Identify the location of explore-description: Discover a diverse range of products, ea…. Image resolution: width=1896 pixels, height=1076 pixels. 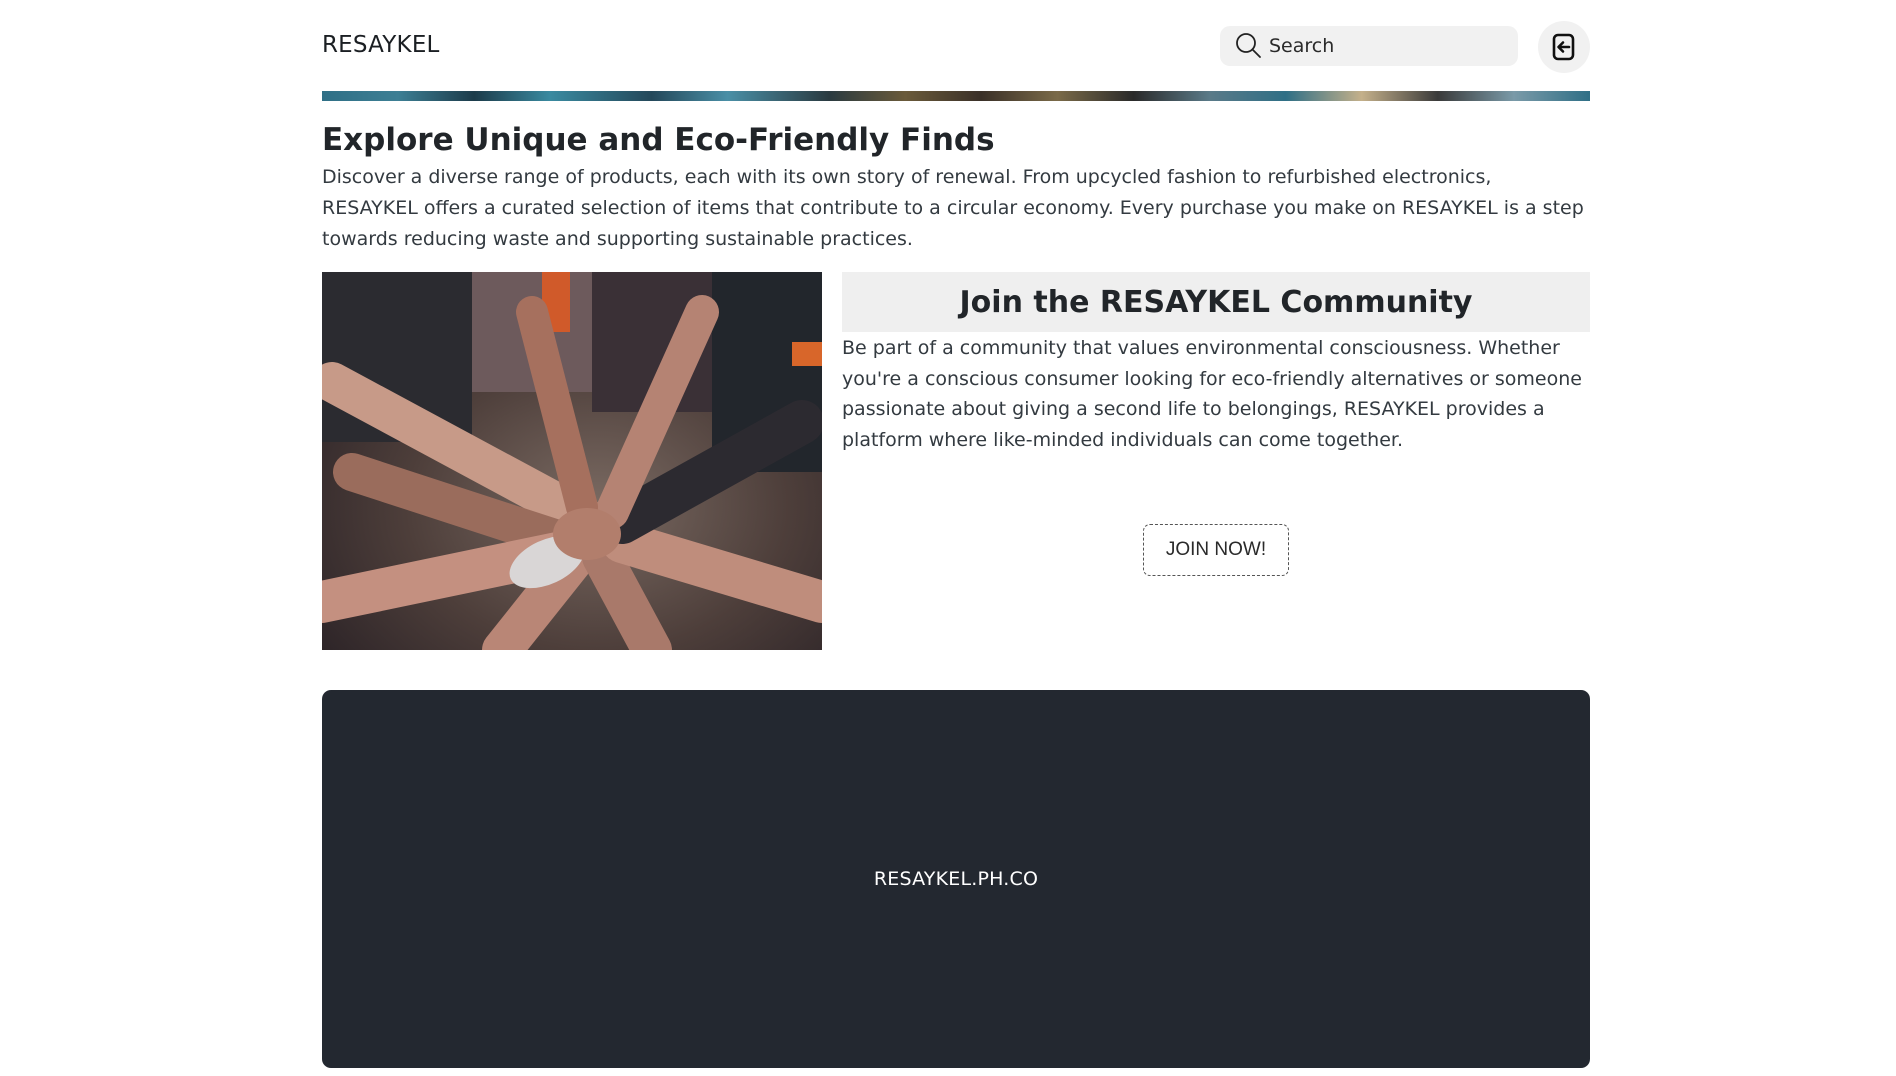
(953, 208).